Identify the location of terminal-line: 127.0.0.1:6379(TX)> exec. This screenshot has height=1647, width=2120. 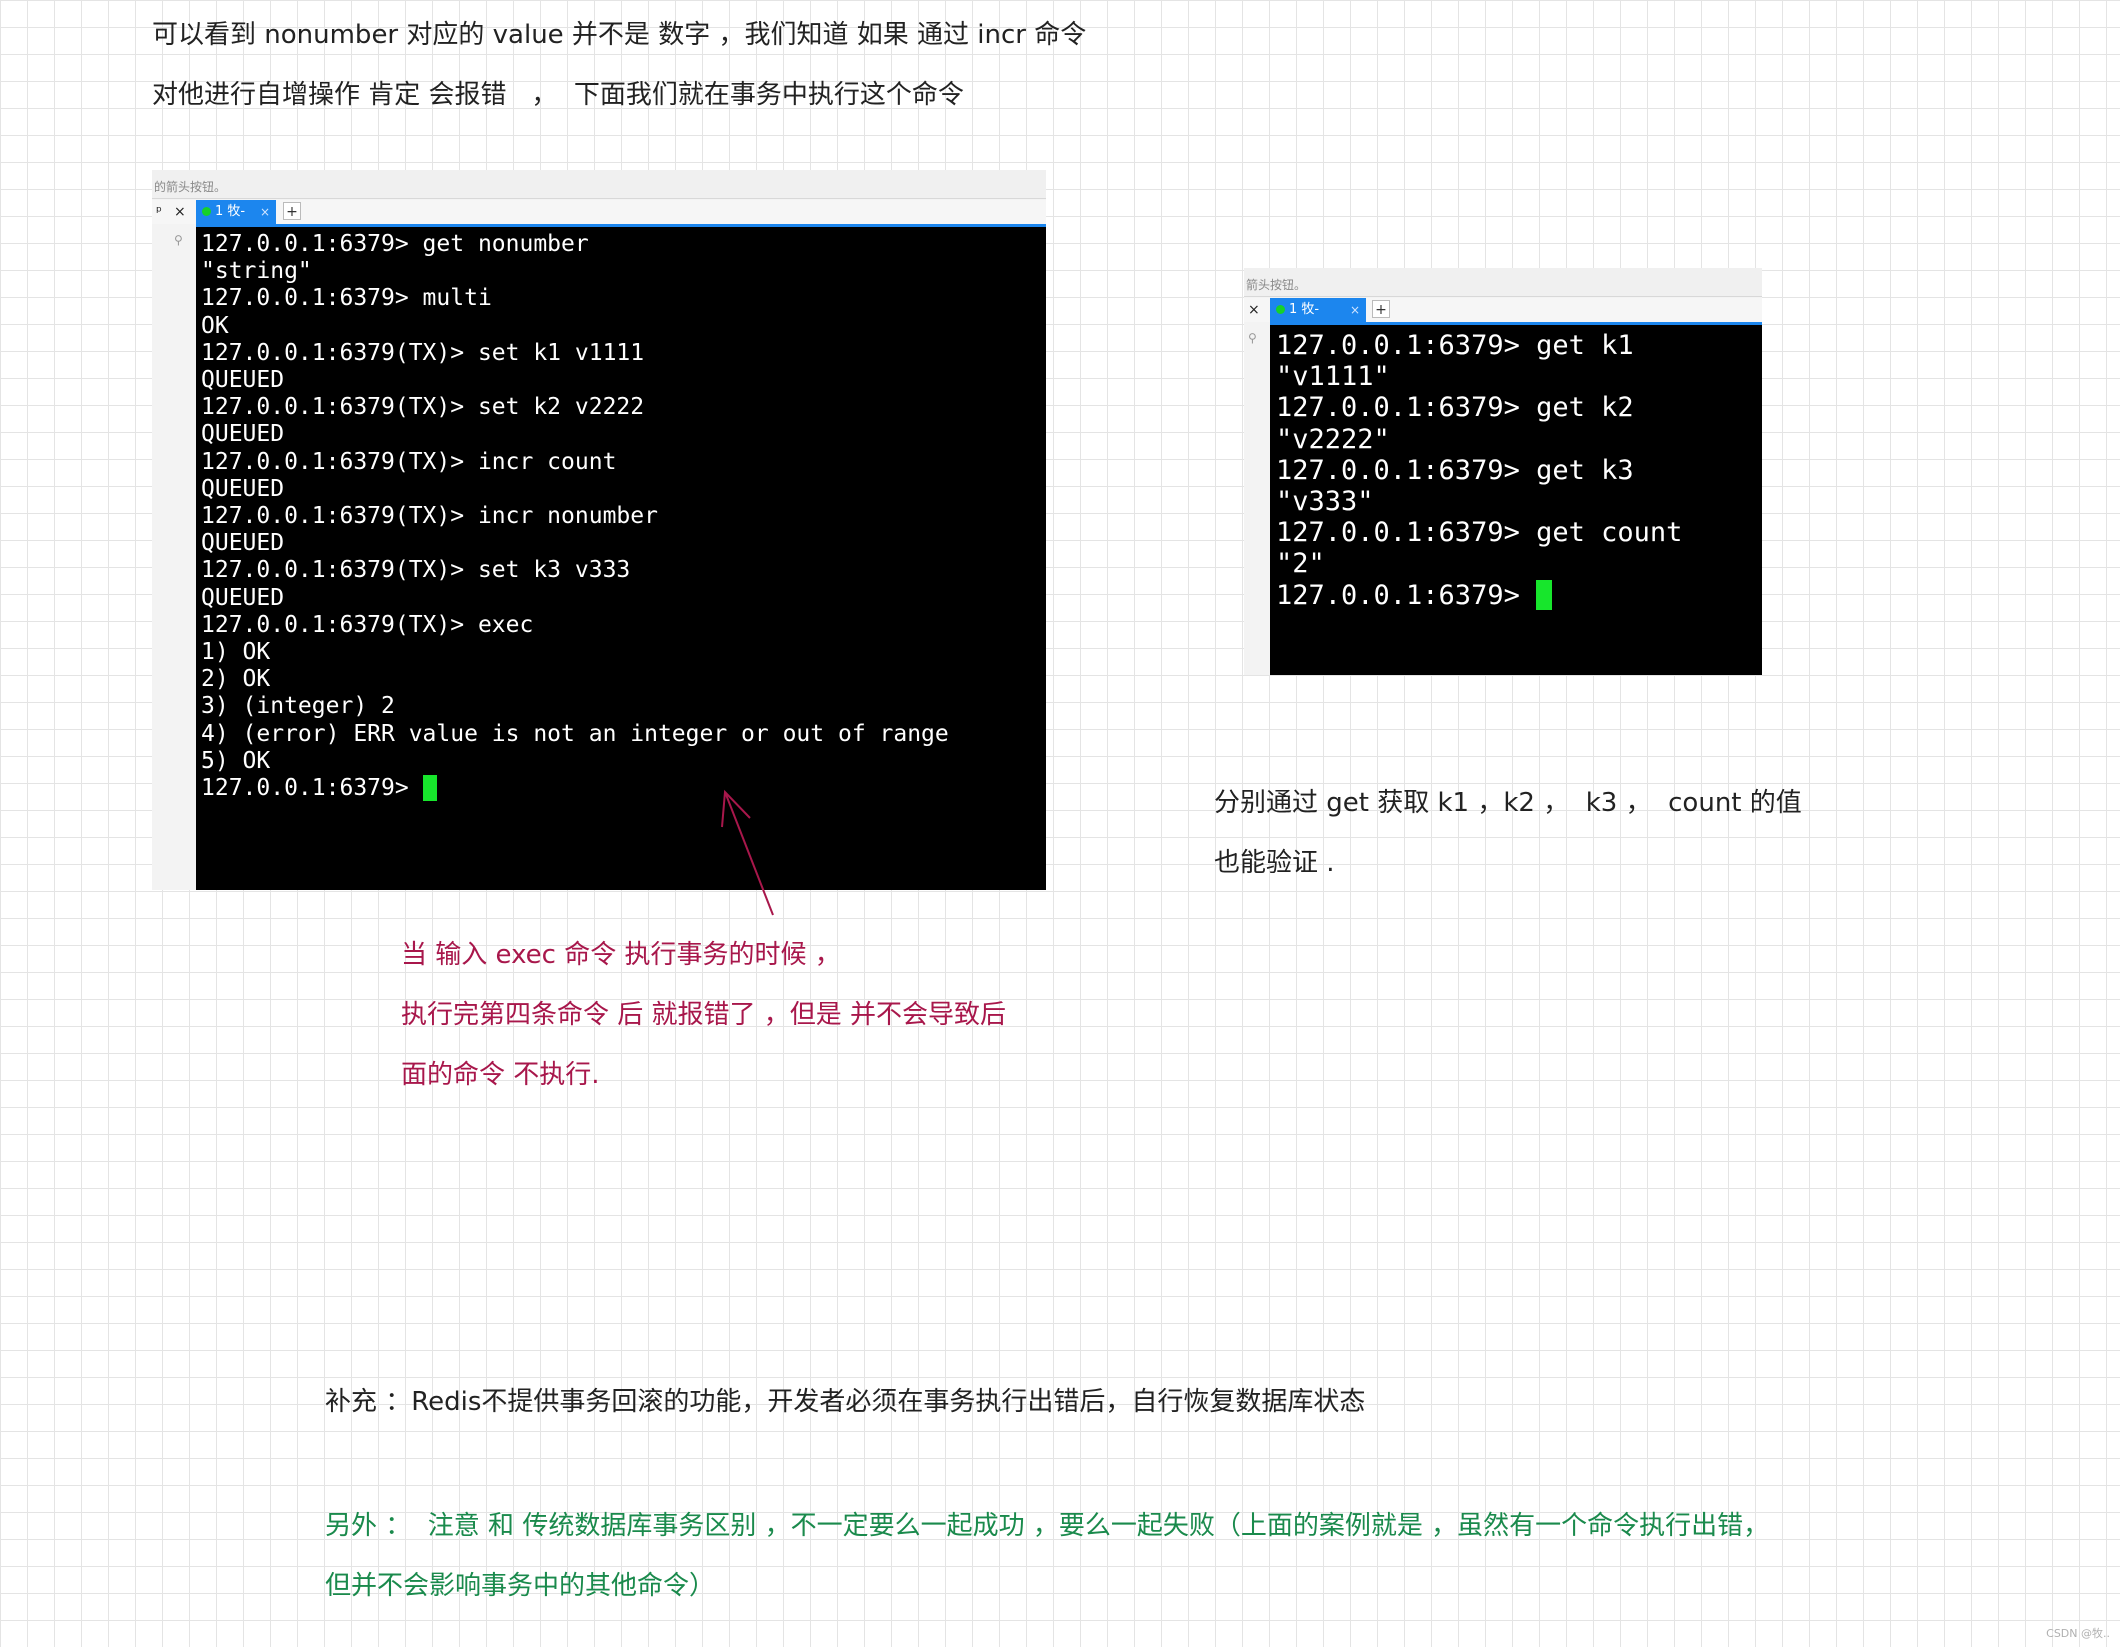
(367, 624).